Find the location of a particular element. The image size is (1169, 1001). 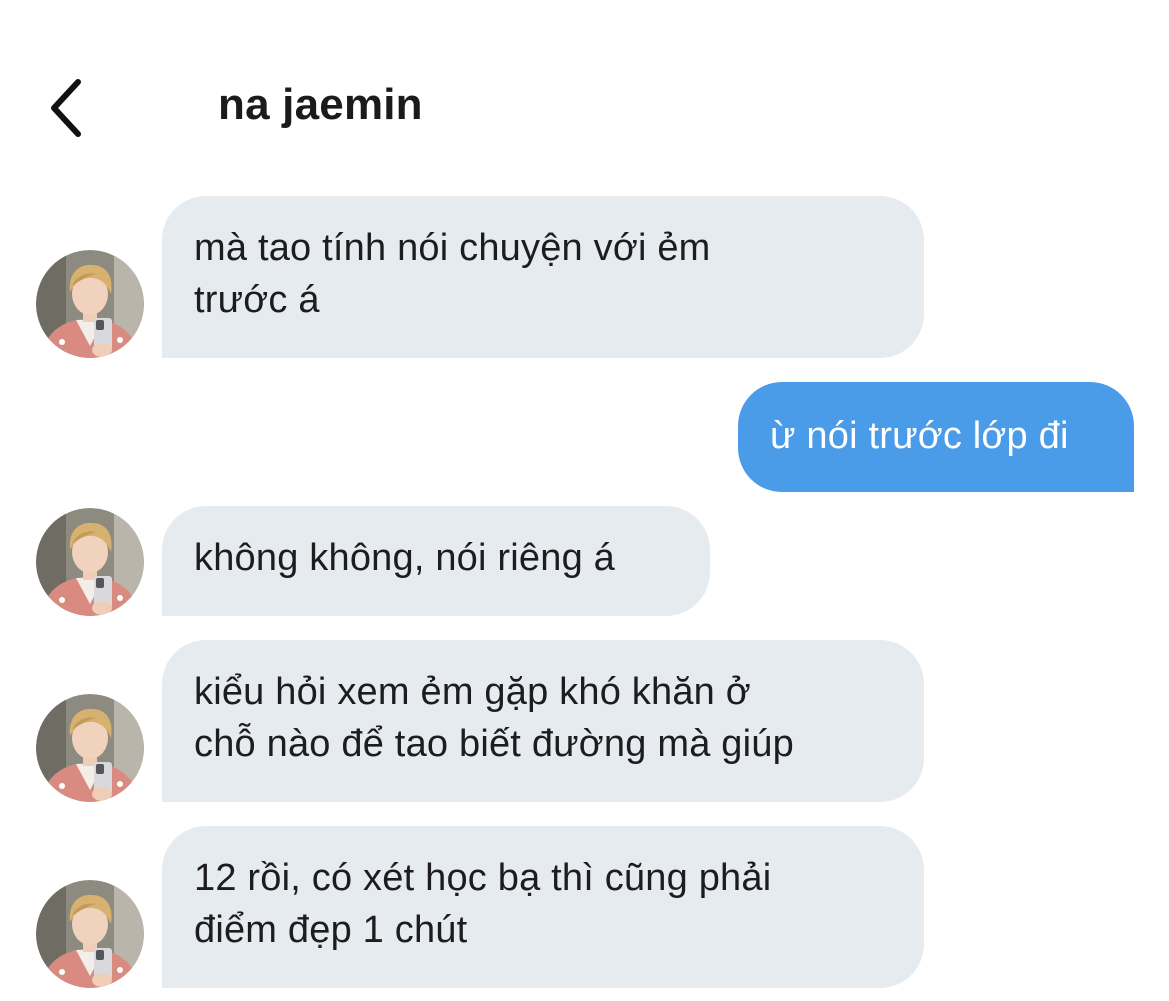

chevron-left-icon is located at coordinates (66, 108).